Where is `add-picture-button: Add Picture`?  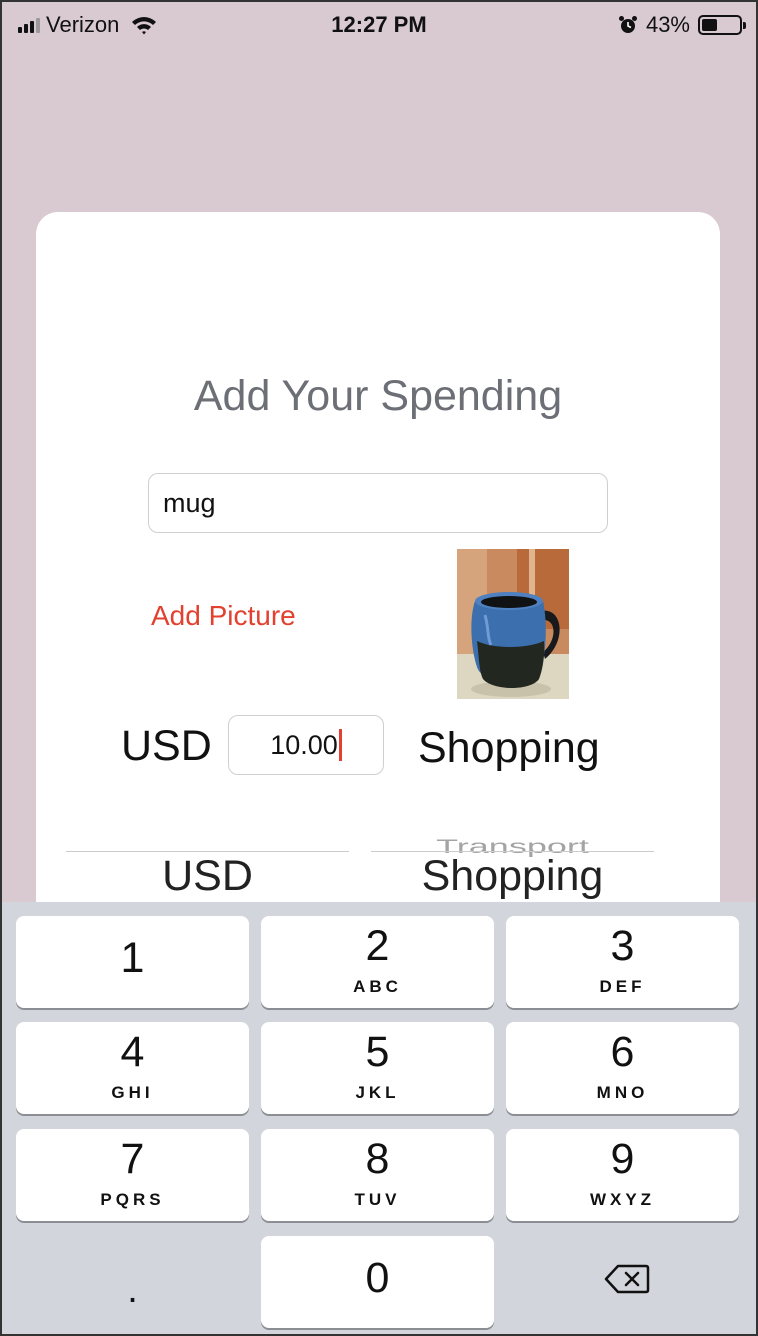
add-picture-button: Add Picture is located at coordinates (223, 616).